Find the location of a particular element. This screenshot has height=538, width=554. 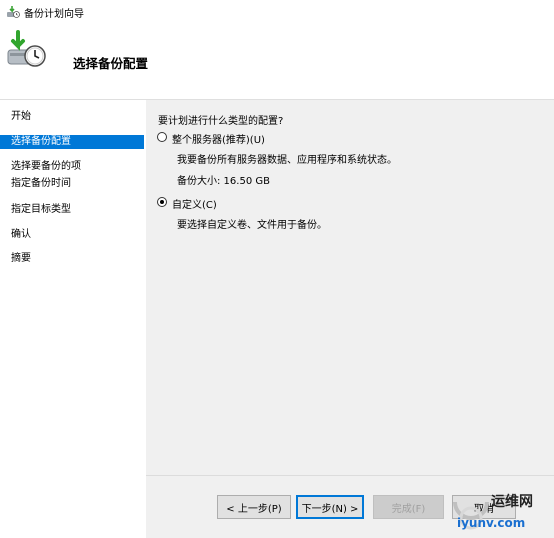

step-confirm: 确认 is located at coordinates (72, 235).